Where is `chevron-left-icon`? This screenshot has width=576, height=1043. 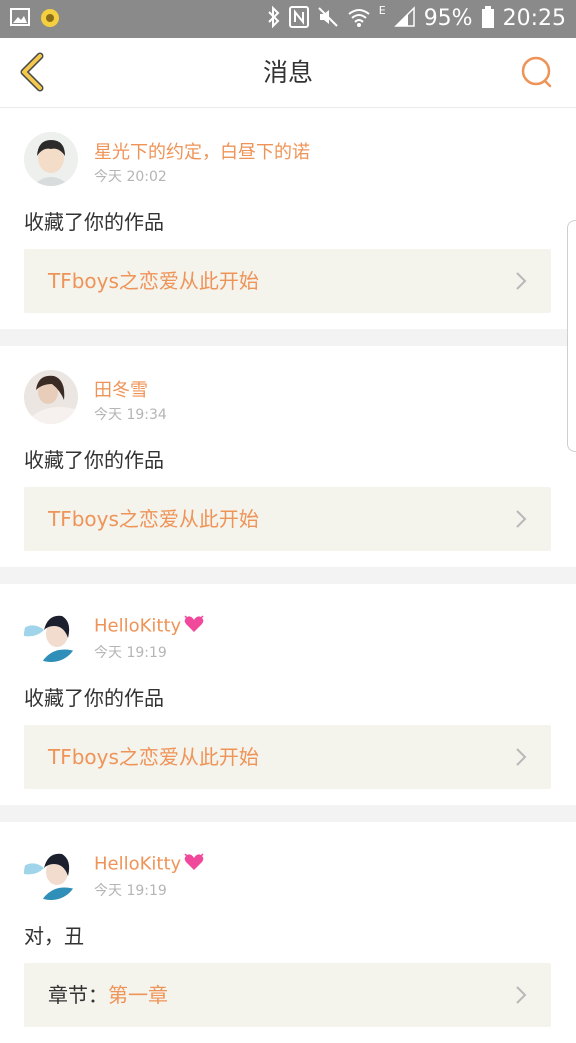 chevron-left-icon is located at coordinates (32, 72).